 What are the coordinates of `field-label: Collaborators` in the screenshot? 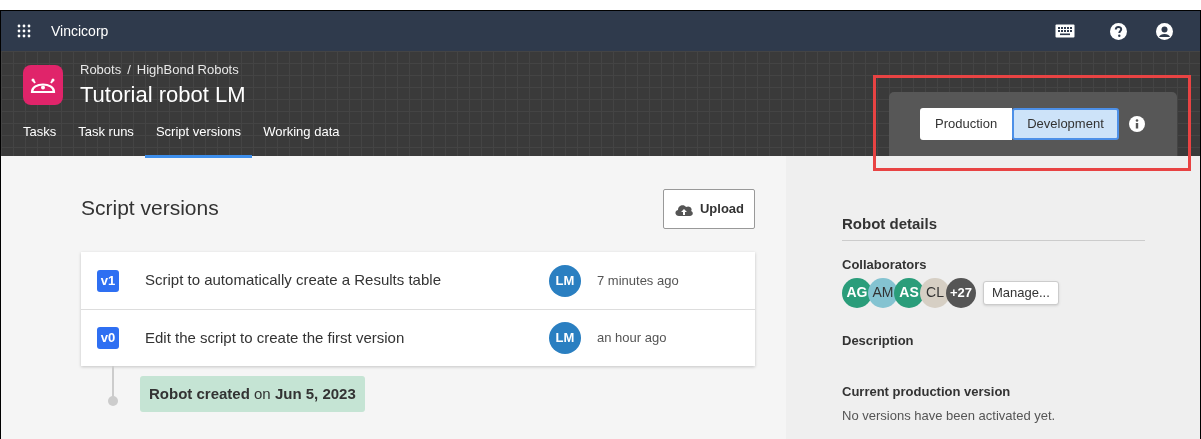 It's located at (885, 265).